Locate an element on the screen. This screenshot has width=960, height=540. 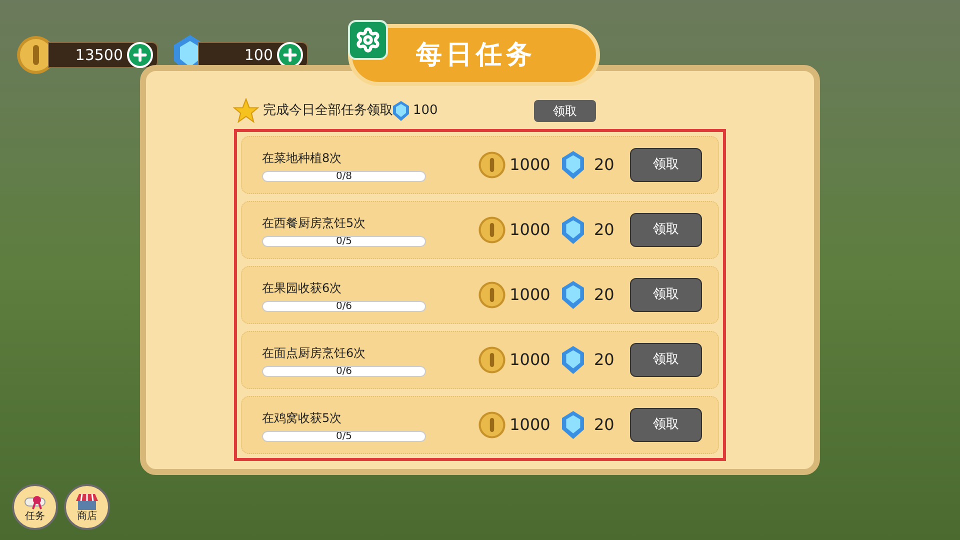
settings-icon is located at coordinates (368, 40).